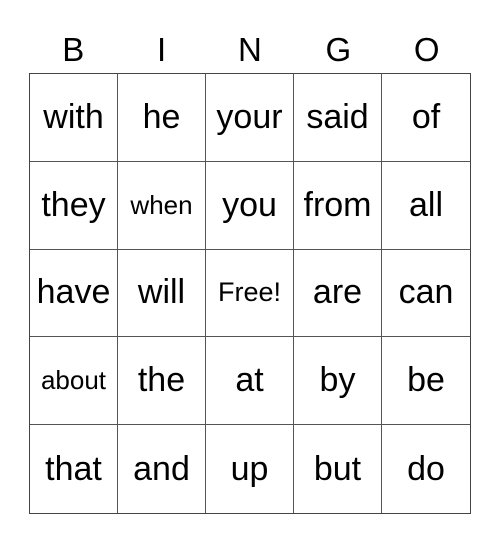 This screenshot has width=500, height=544. What do you see at coordinates (426, 469) in the screenshot?
I see `bingo-cell: do` at bounding box center [426, 469].